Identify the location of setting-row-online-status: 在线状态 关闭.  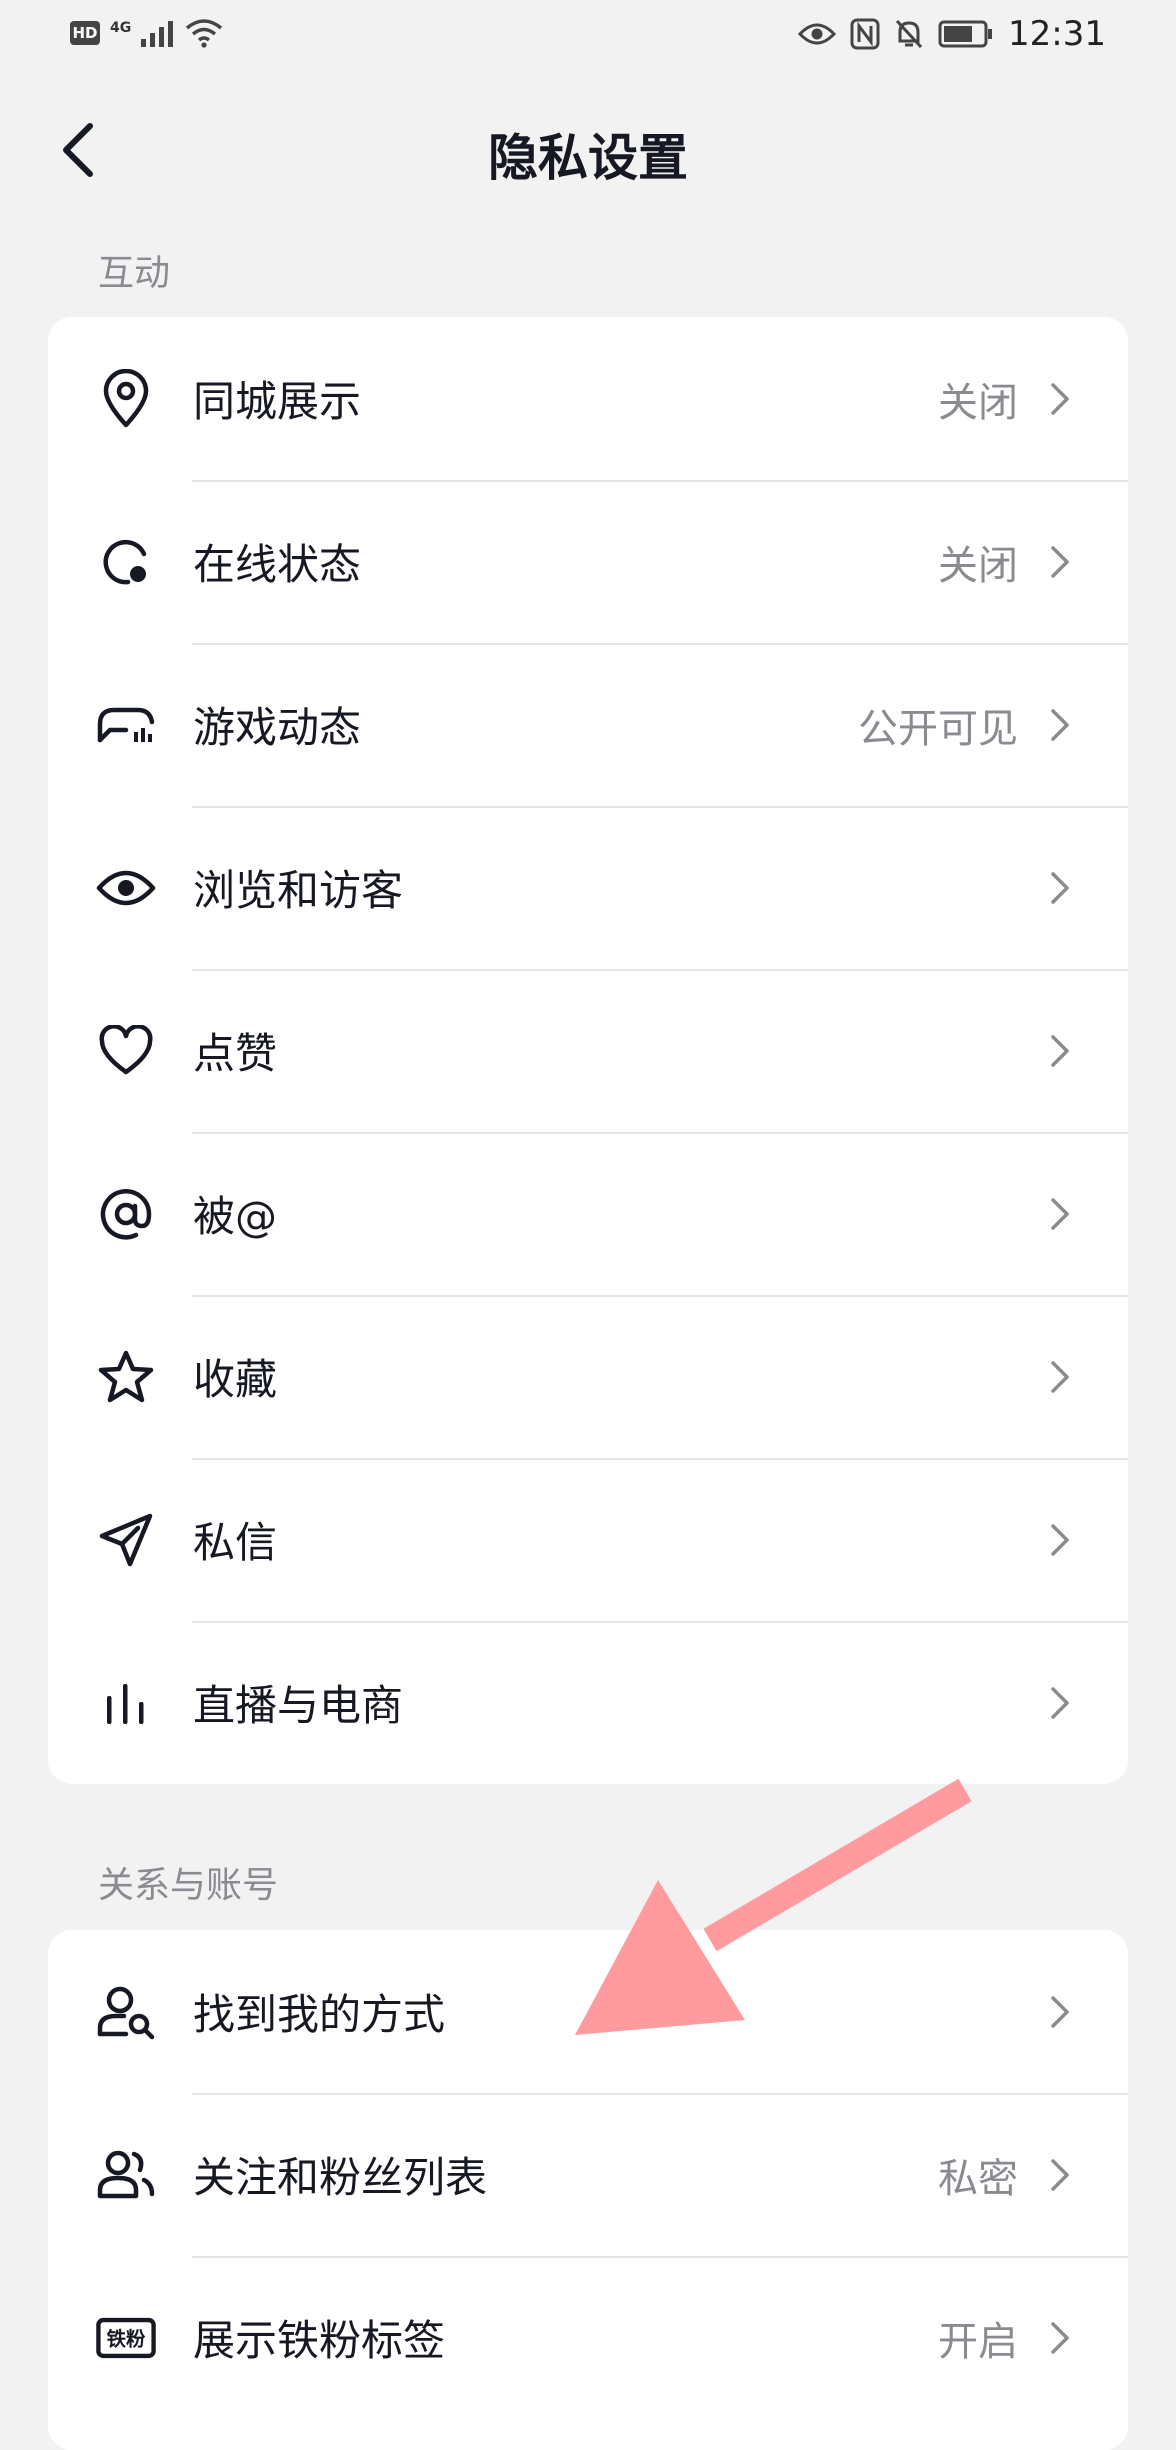
(588, 561).